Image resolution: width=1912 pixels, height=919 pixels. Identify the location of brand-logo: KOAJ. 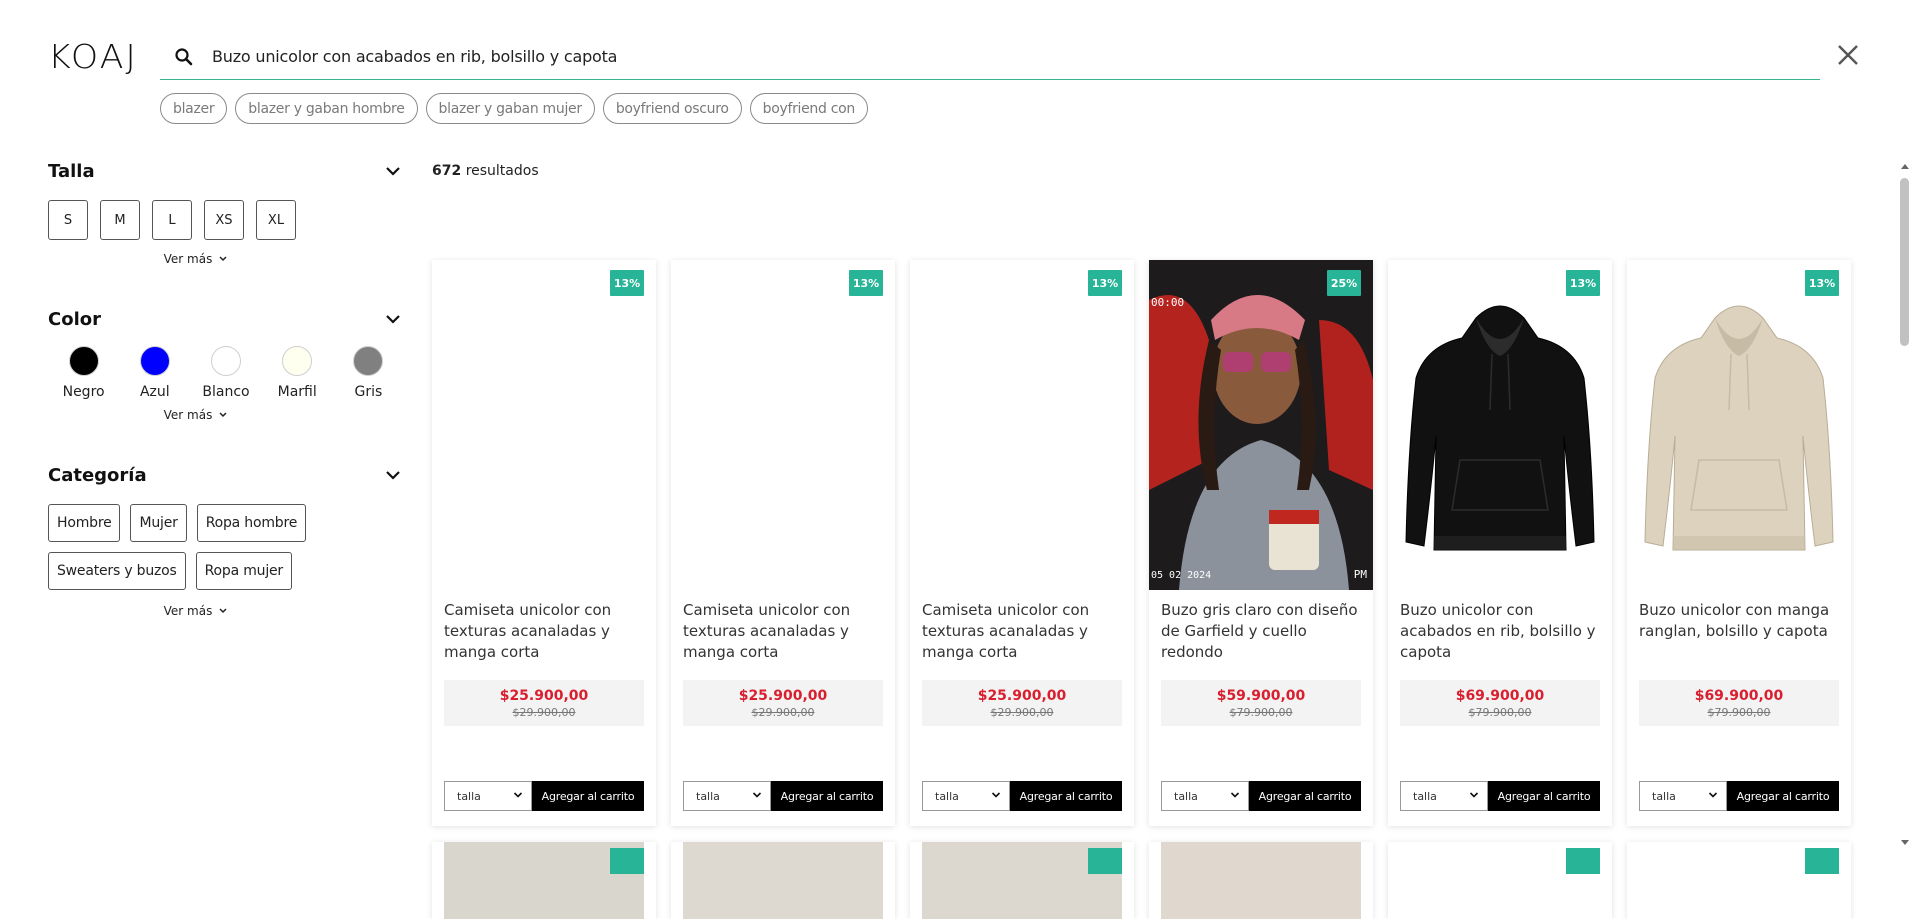
(93, 56).